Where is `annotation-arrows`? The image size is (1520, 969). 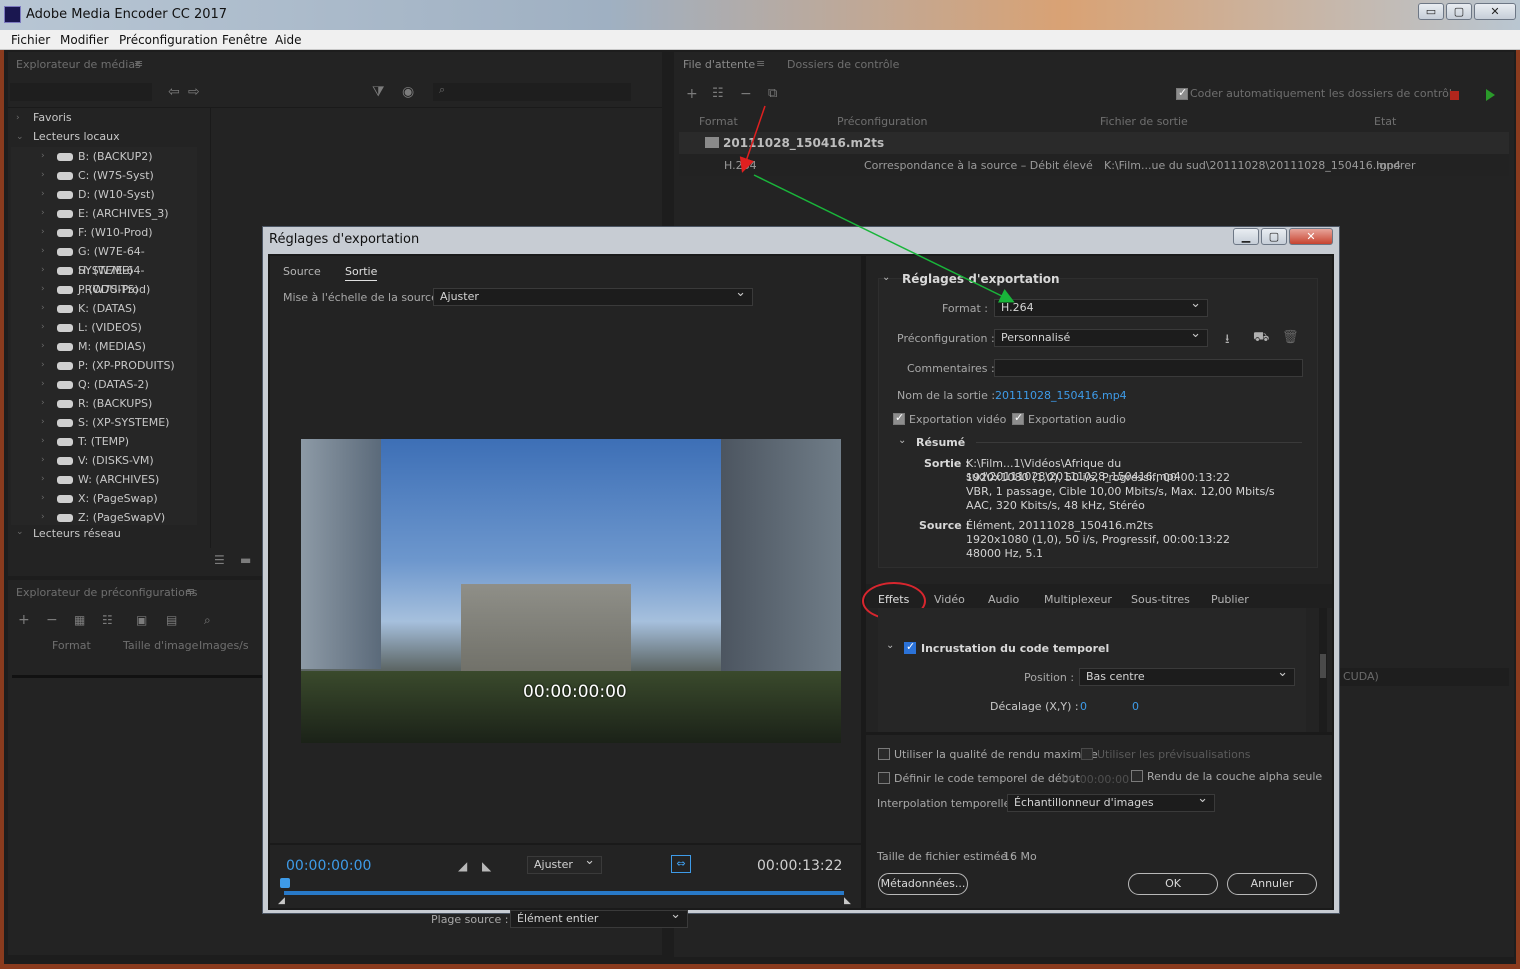 annotation-arrows is located at coordinates (877, 204).